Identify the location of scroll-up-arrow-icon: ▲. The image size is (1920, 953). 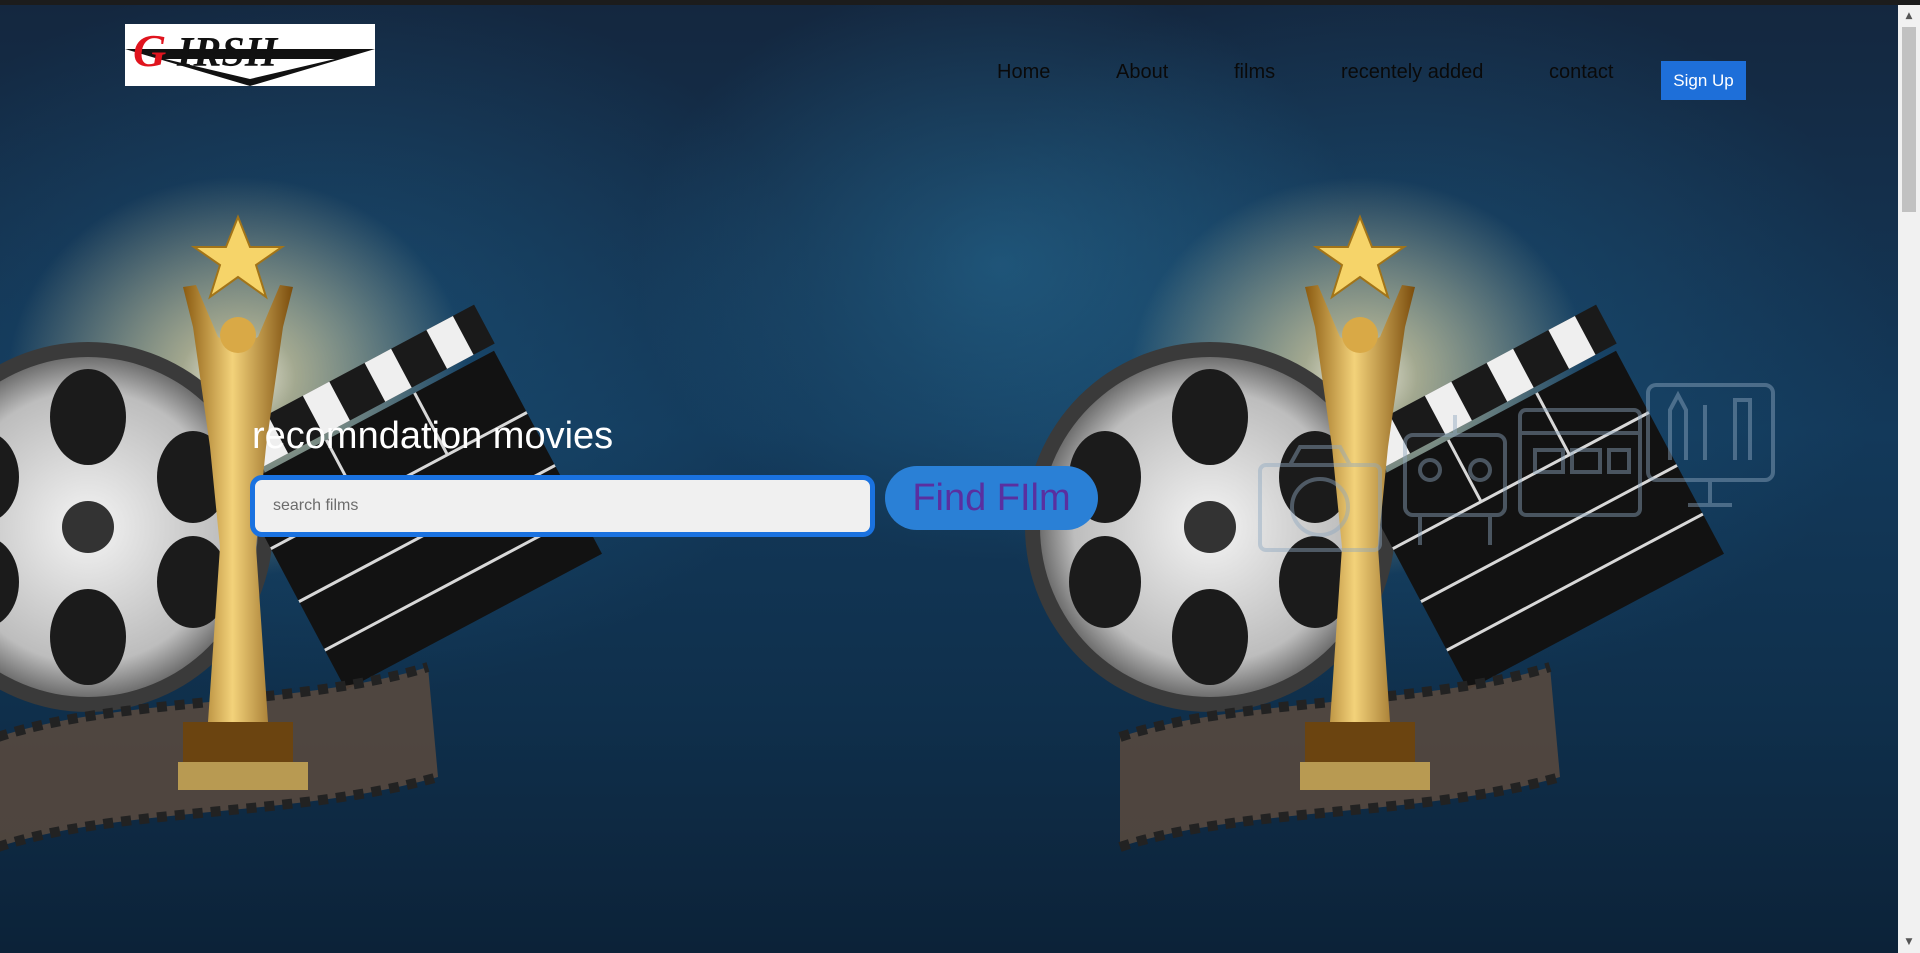
(1909, 16).